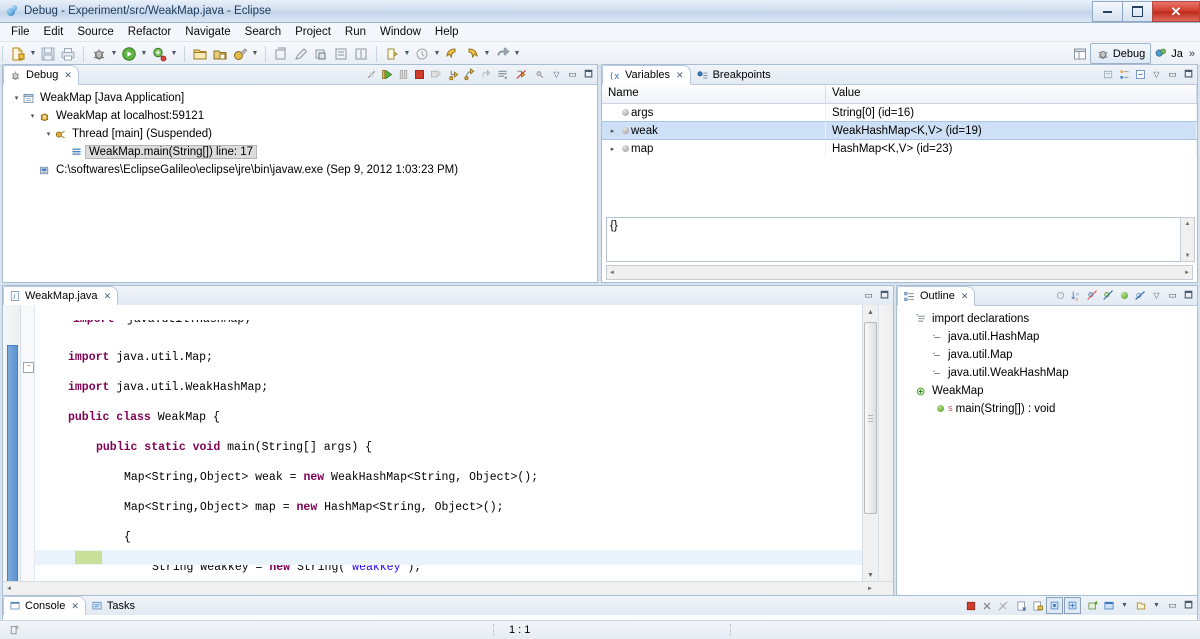 The width and height of the screenshot is (1200, 639). What do you see at coordinates (965, 296) in the screenshot?
I see `tab-outline-close-icon: ✕` at bounding box center [965, 296].